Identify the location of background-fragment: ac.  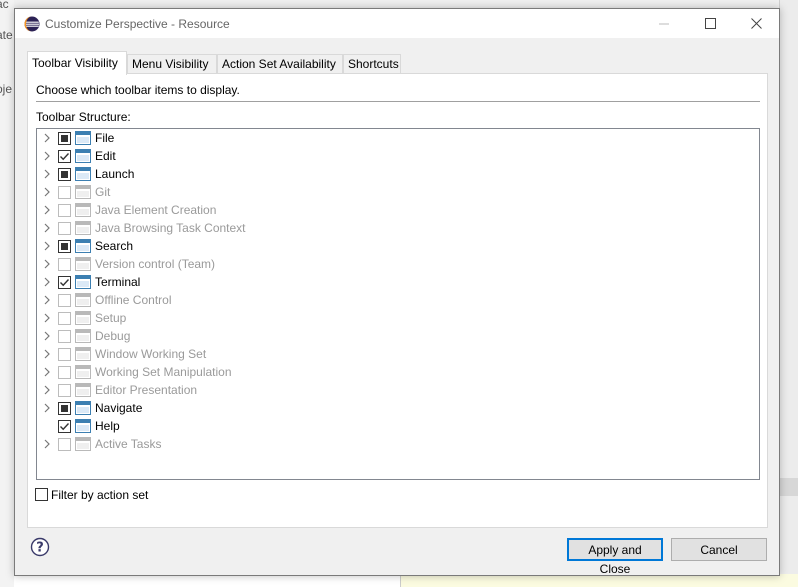
(4, 5).